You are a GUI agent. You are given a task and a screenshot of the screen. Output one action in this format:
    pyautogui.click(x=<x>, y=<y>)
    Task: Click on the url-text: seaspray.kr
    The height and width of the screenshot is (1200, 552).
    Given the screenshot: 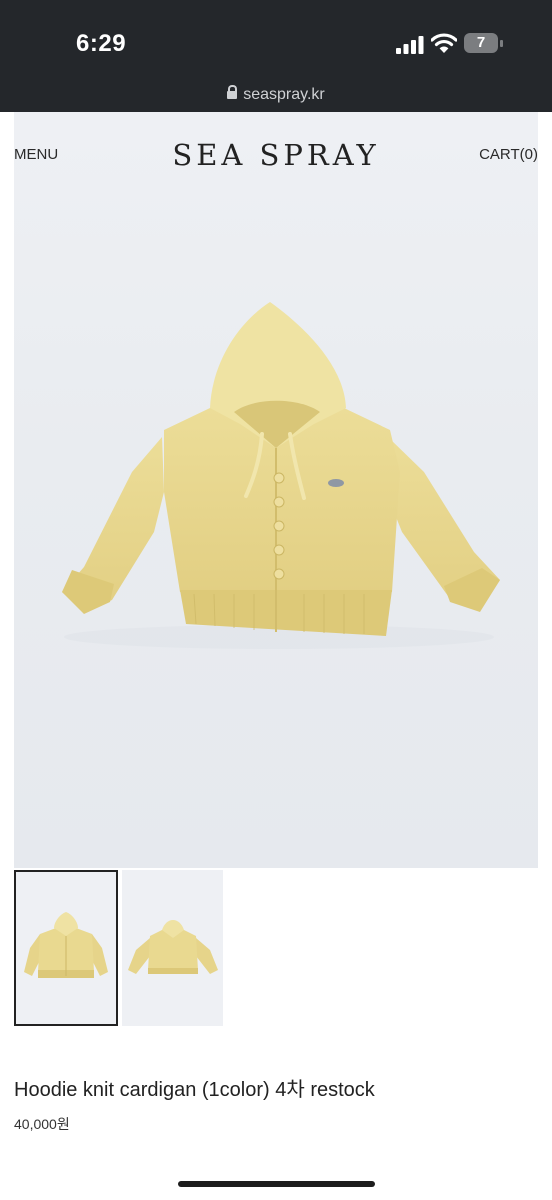 What is the action you would take?
    pyautogui.click(x=284, y=94)
    